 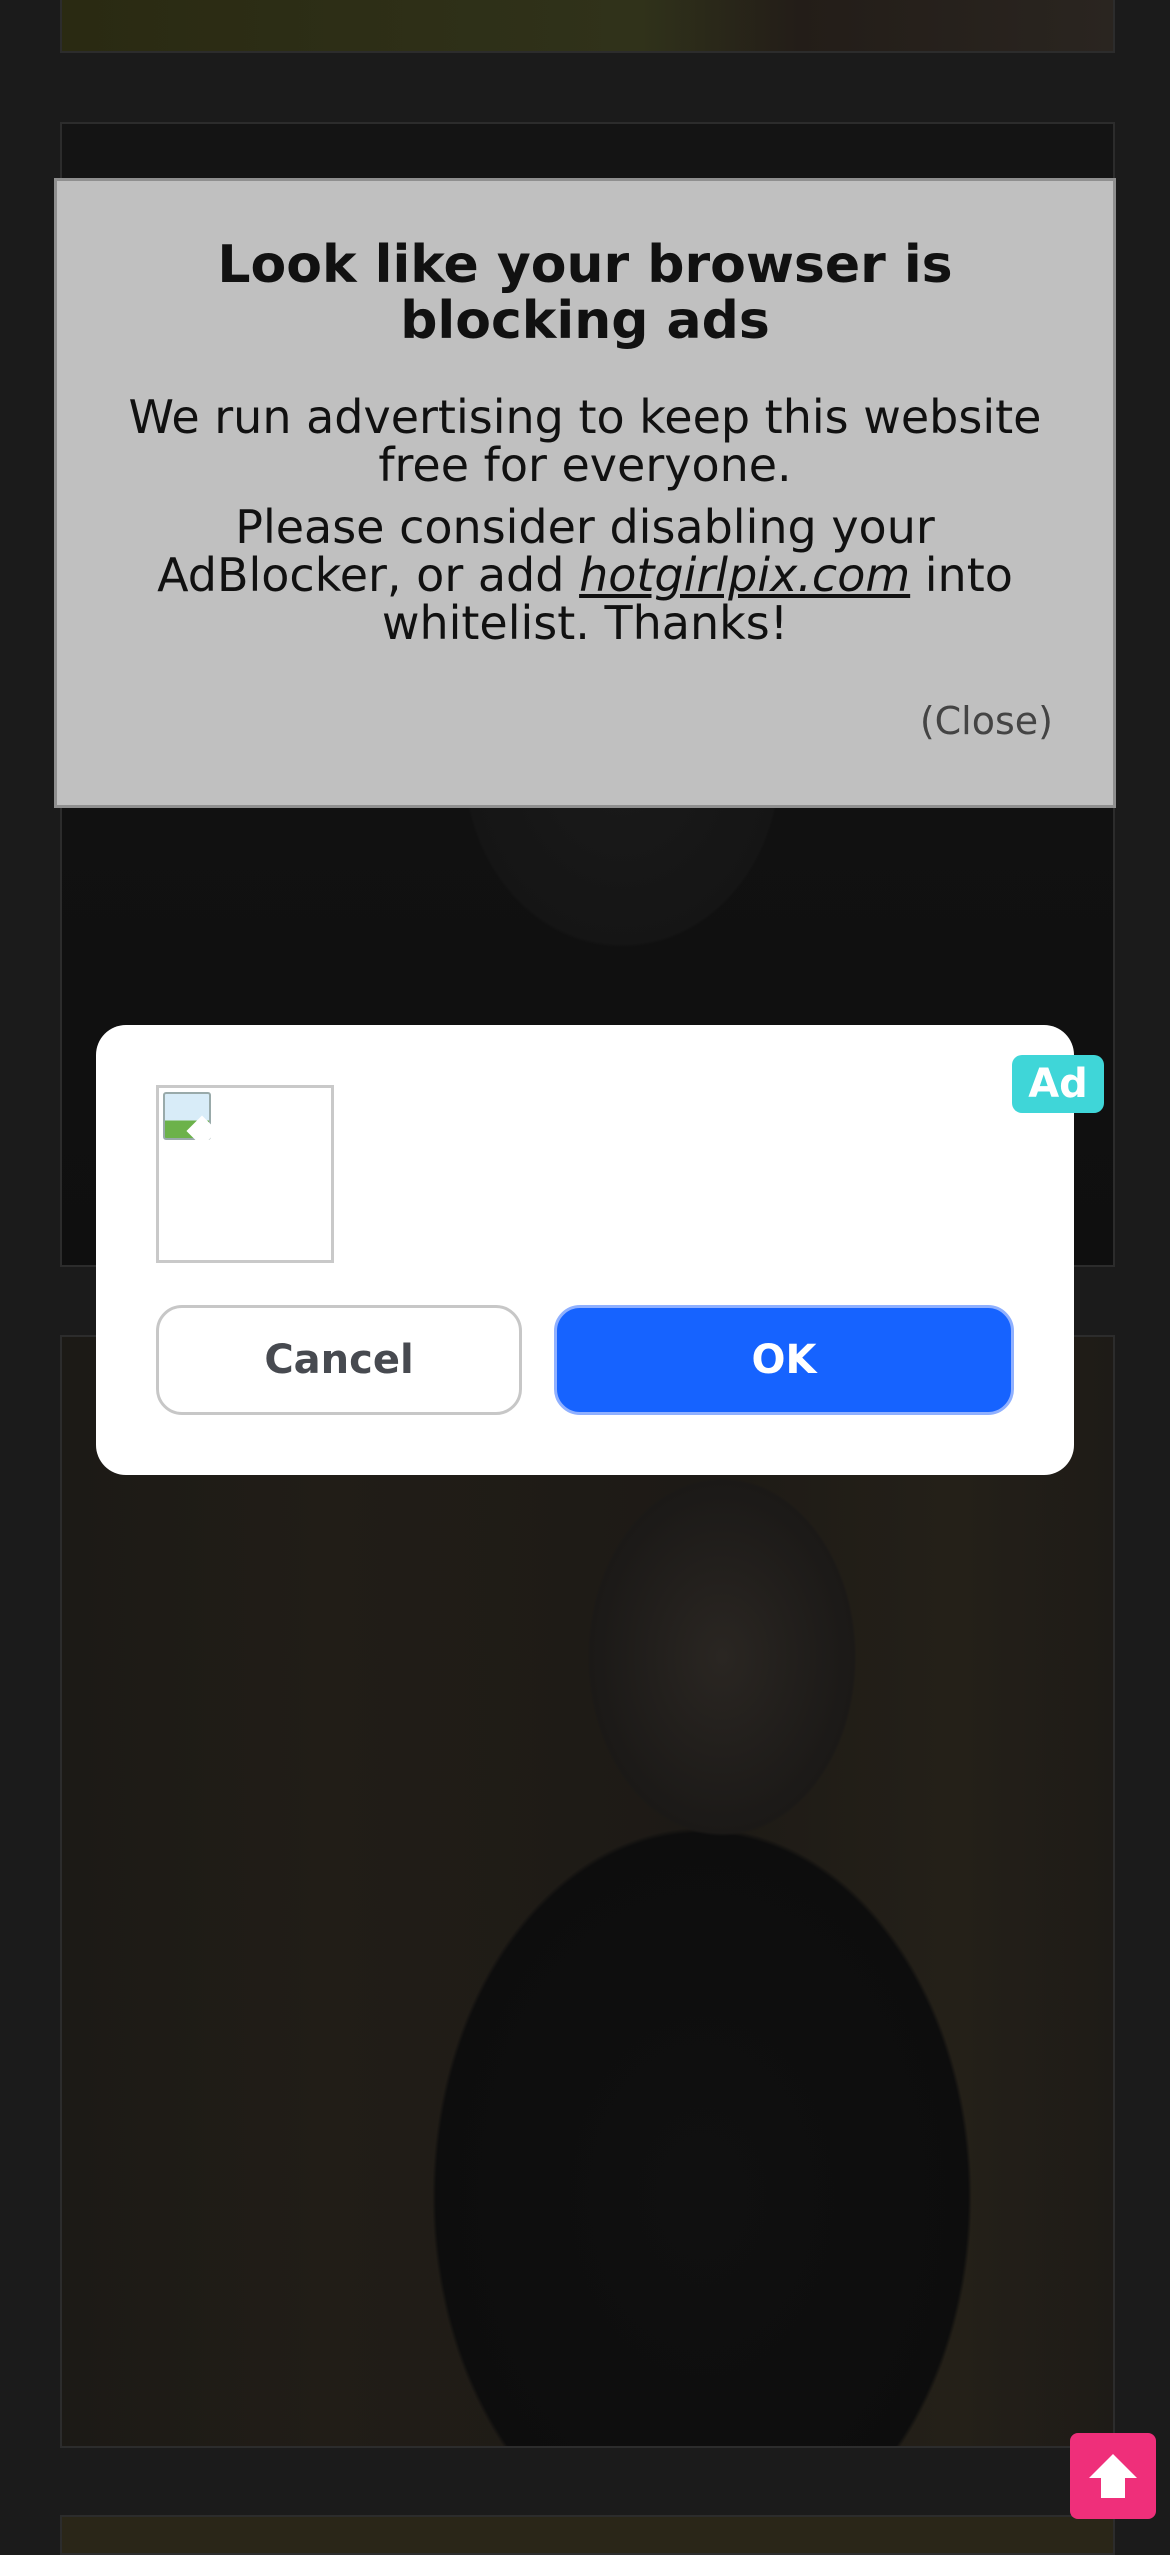 I want to click on scroll-to-top-button, so click(x=1113, y=2476).